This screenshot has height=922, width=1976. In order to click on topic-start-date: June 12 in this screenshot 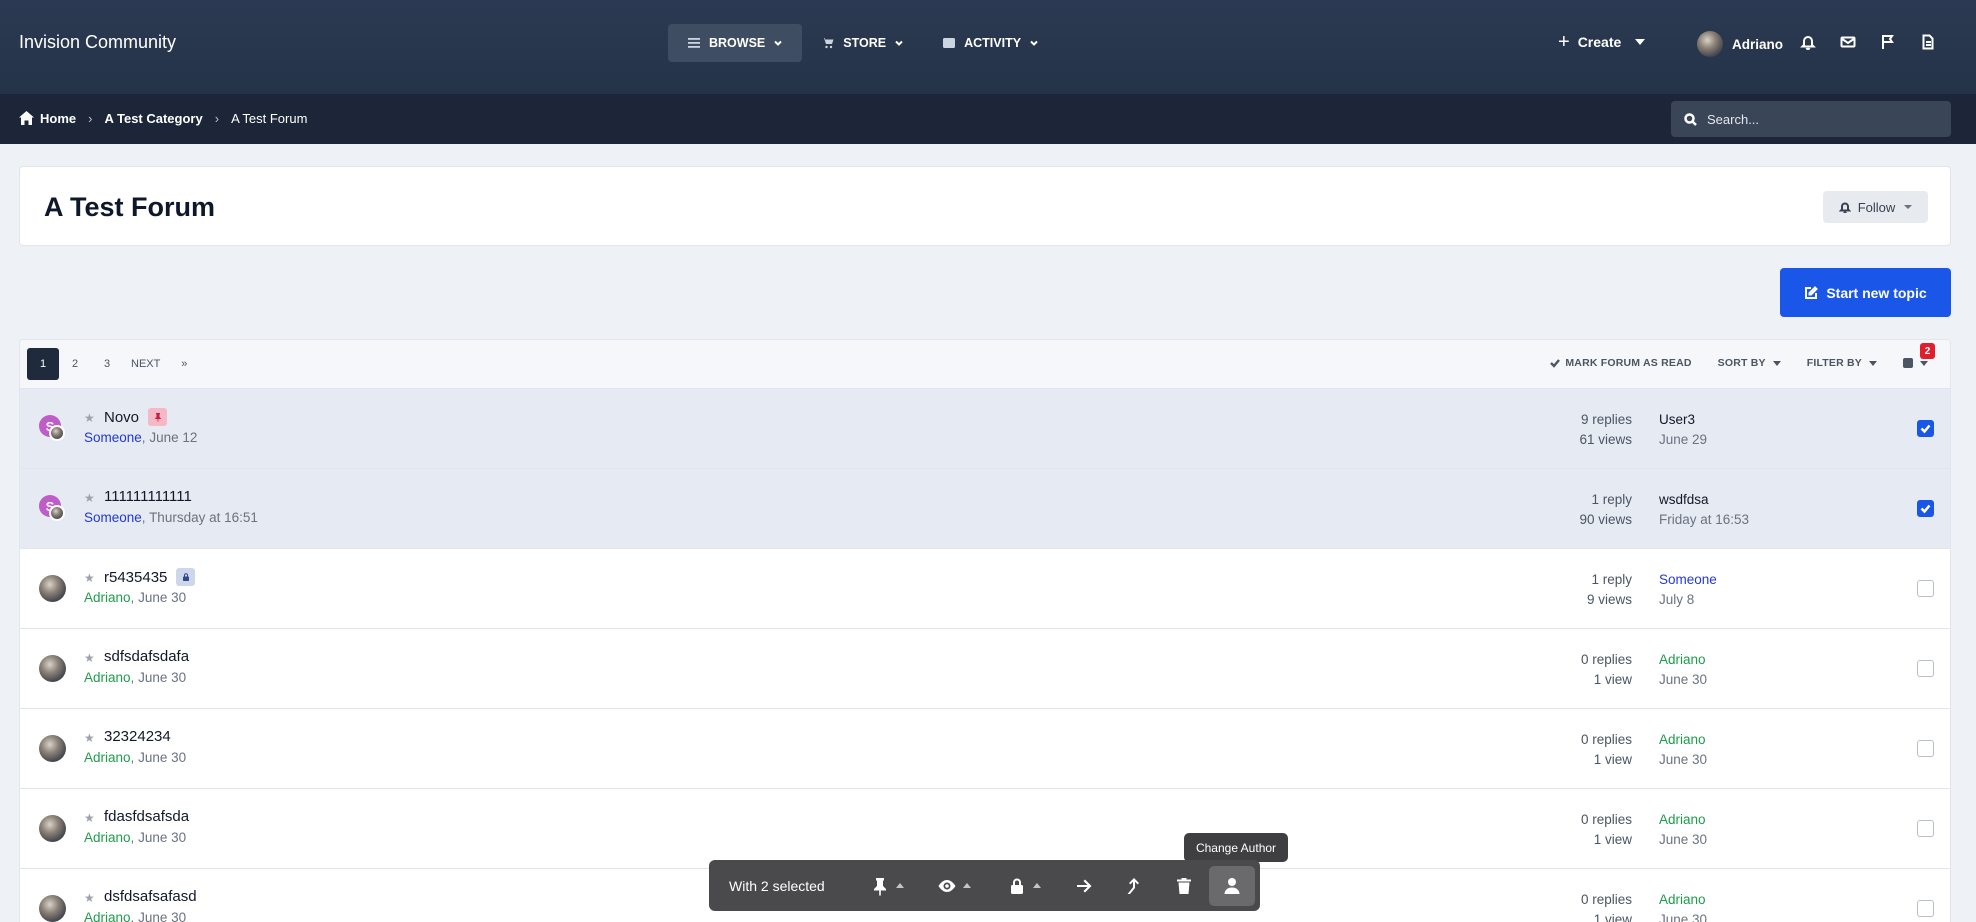, I will do `click(173, 437)`.